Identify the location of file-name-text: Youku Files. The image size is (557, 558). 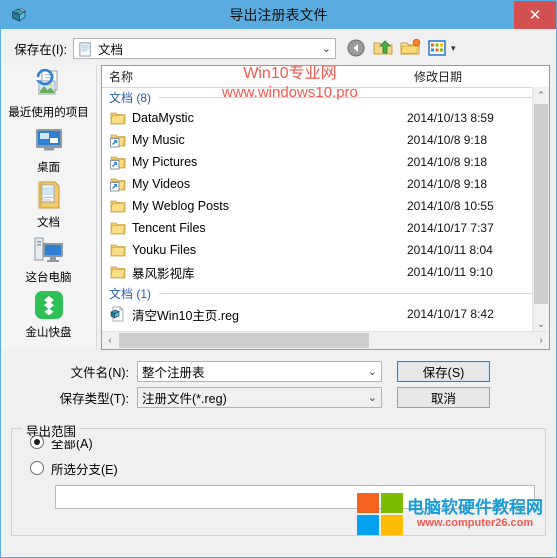
(164, 250).